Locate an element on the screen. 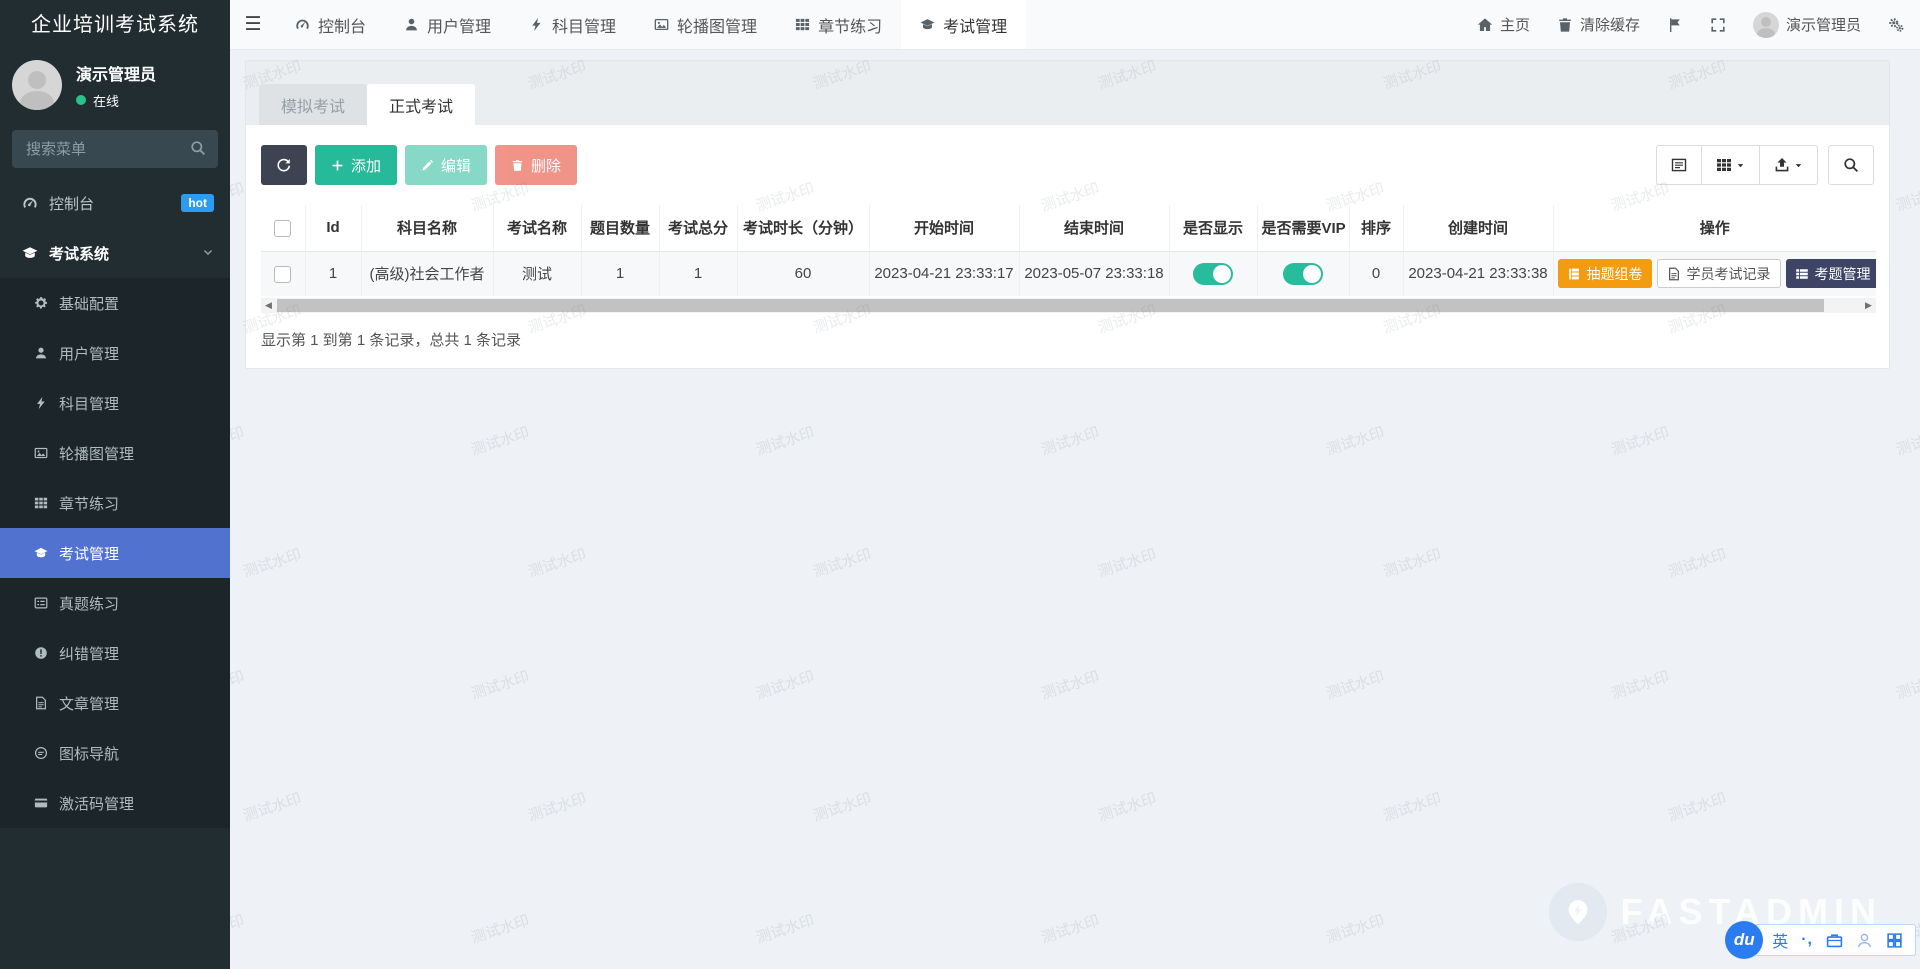  sidebar-item-icon-nav: 图标导航 is located at coordinates (115, 753).